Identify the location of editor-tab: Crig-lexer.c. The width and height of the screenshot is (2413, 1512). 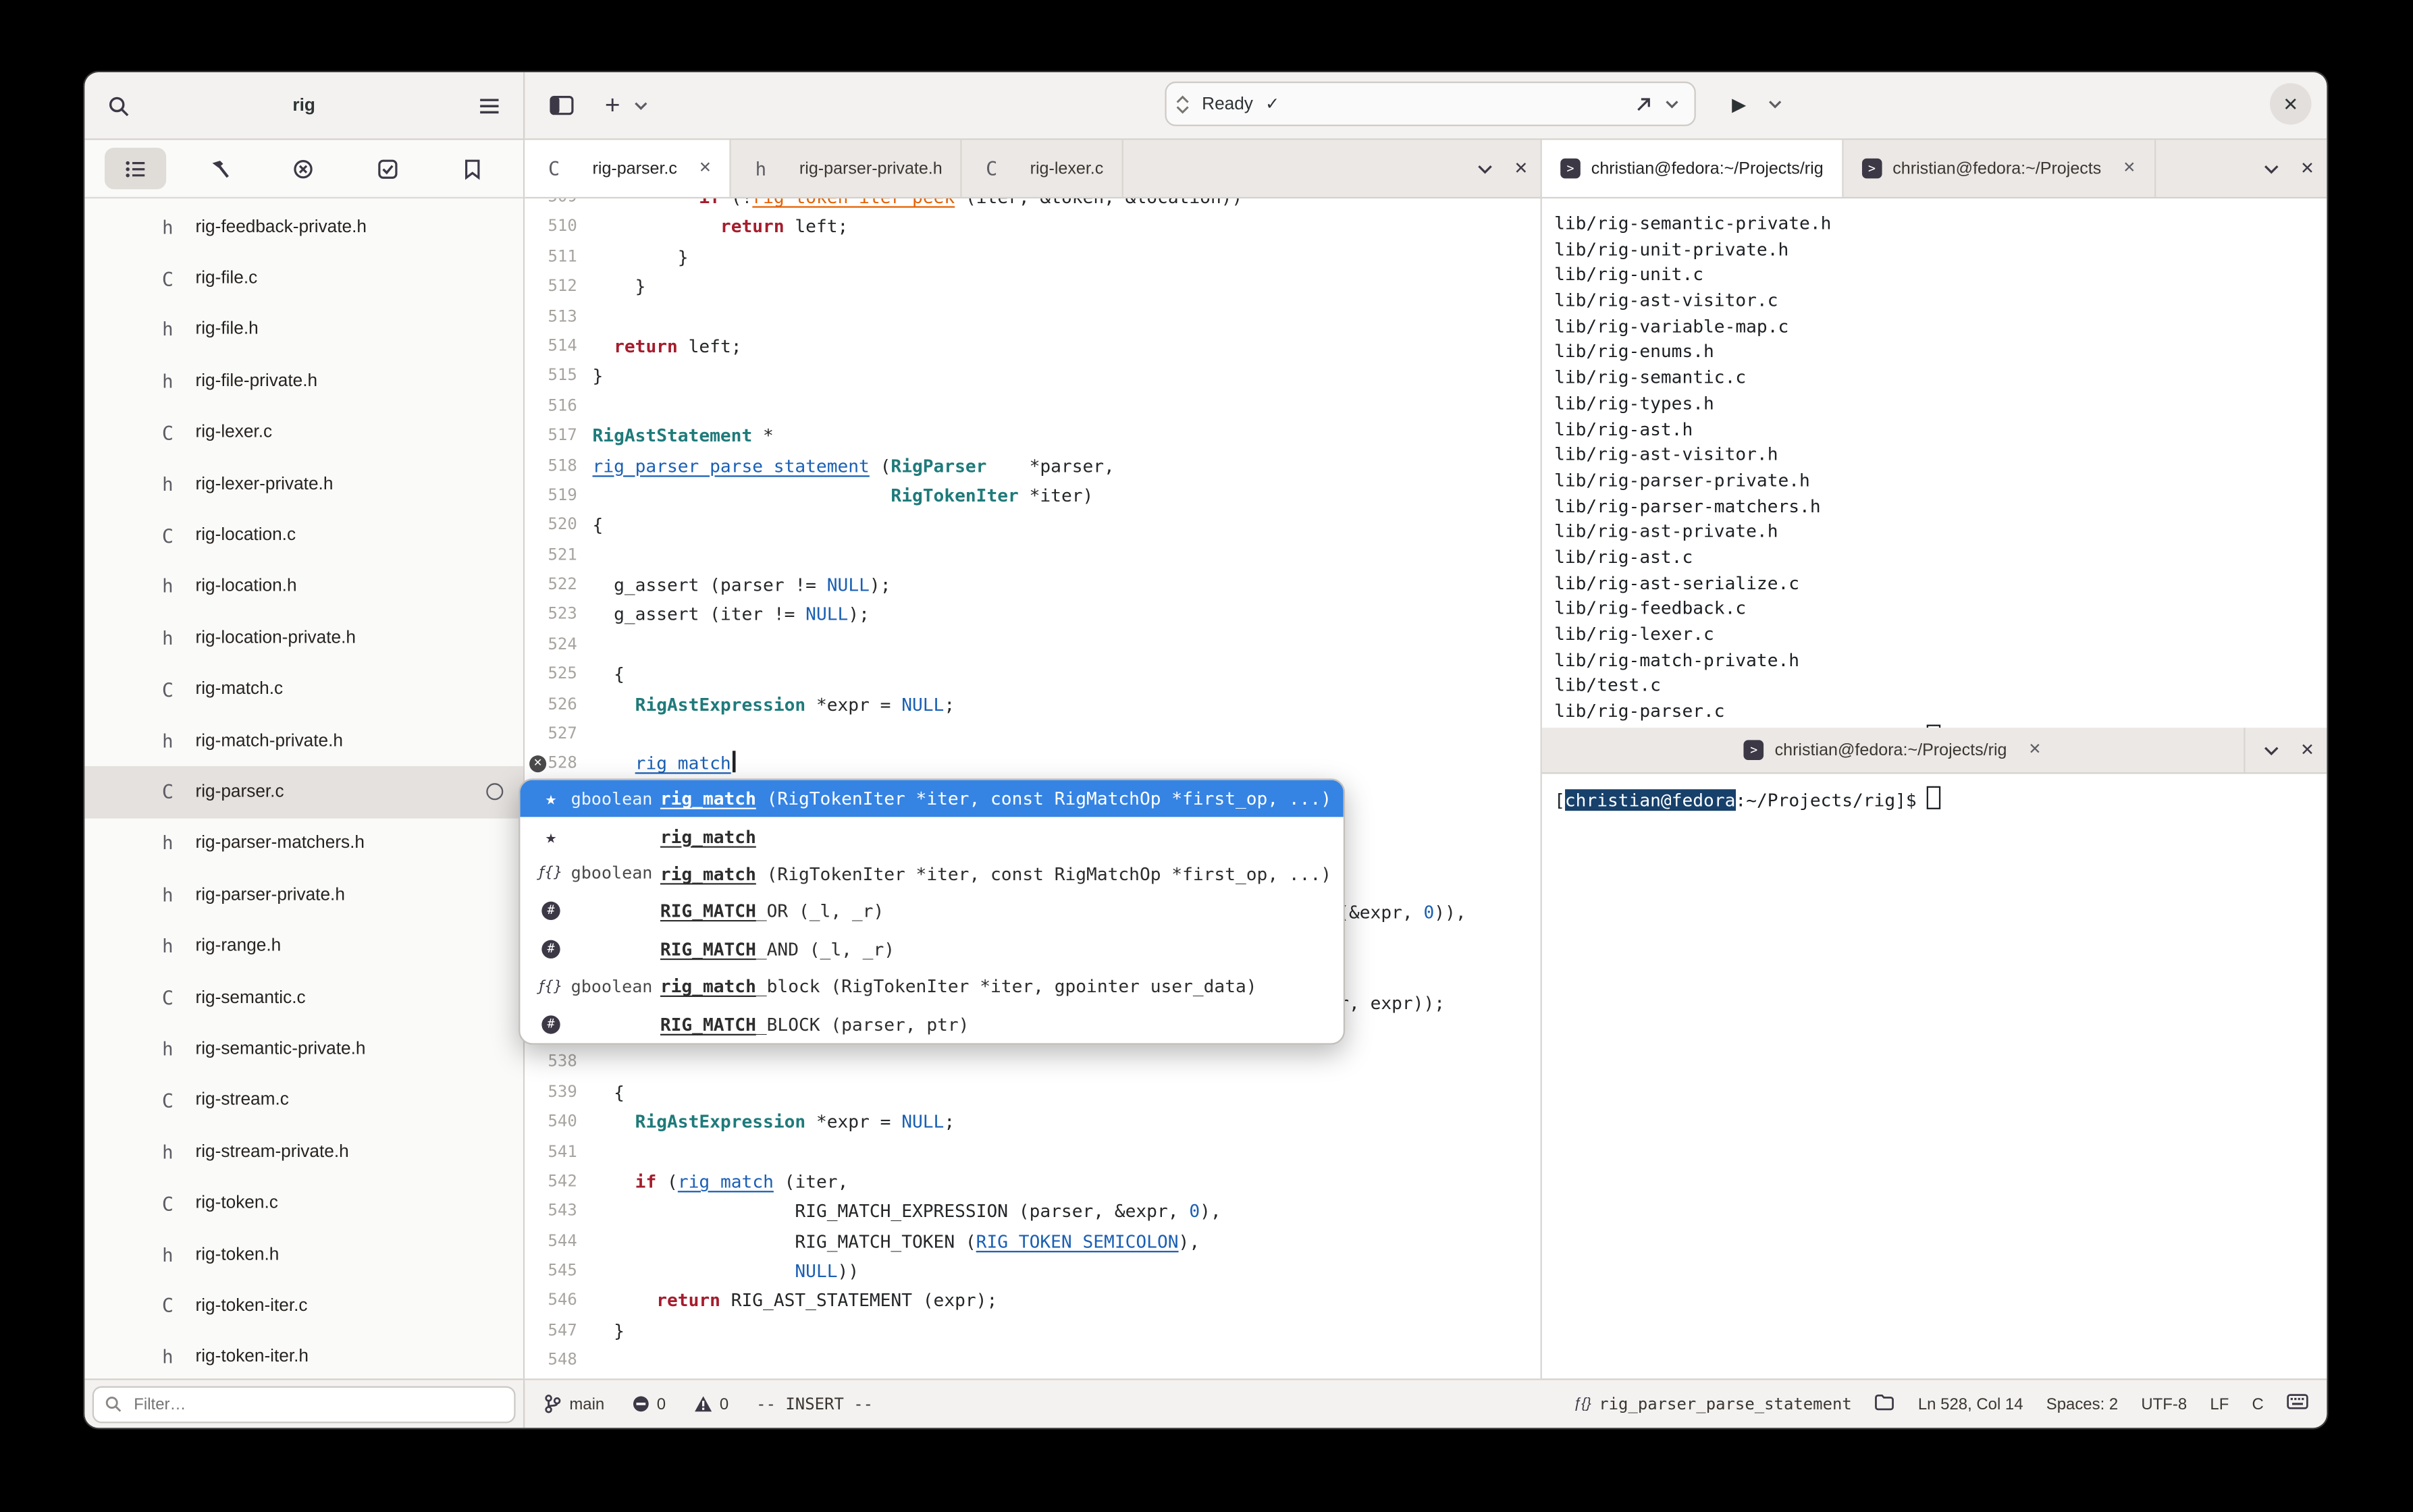
(1042, 168).